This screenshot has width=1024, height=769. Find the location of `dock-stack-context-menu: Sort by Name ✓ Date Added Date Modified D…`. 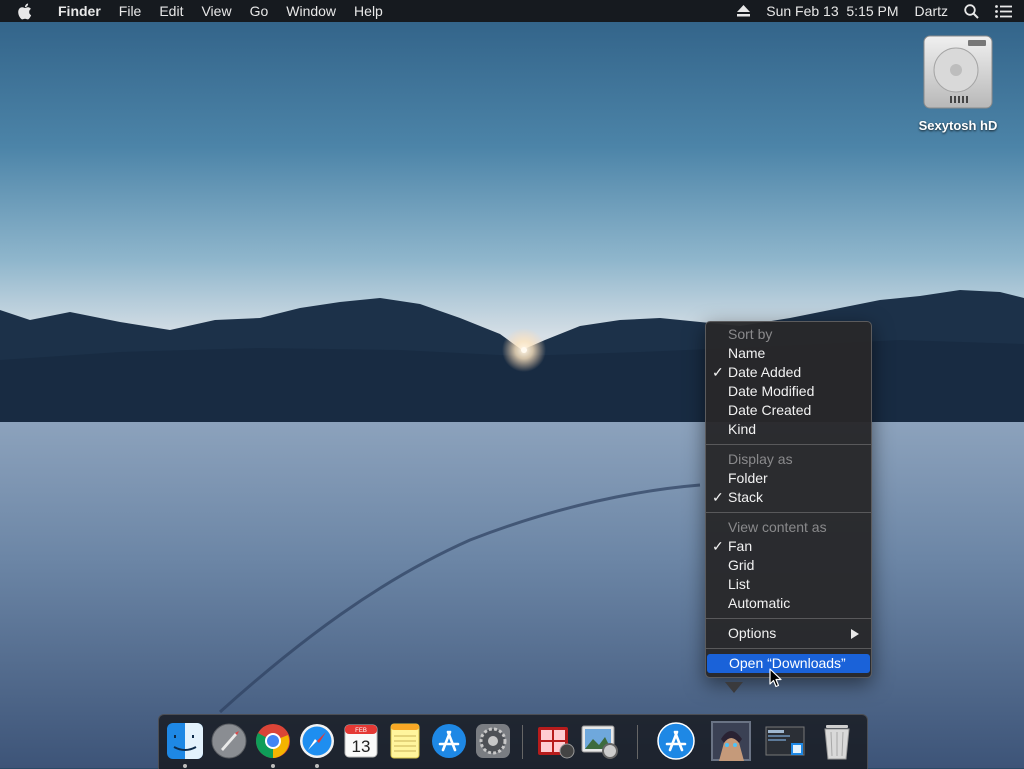

dock-stack-context-menu: Sort by Name ✓ Date Added Date Modified D… is located at coordinates (788, 499).